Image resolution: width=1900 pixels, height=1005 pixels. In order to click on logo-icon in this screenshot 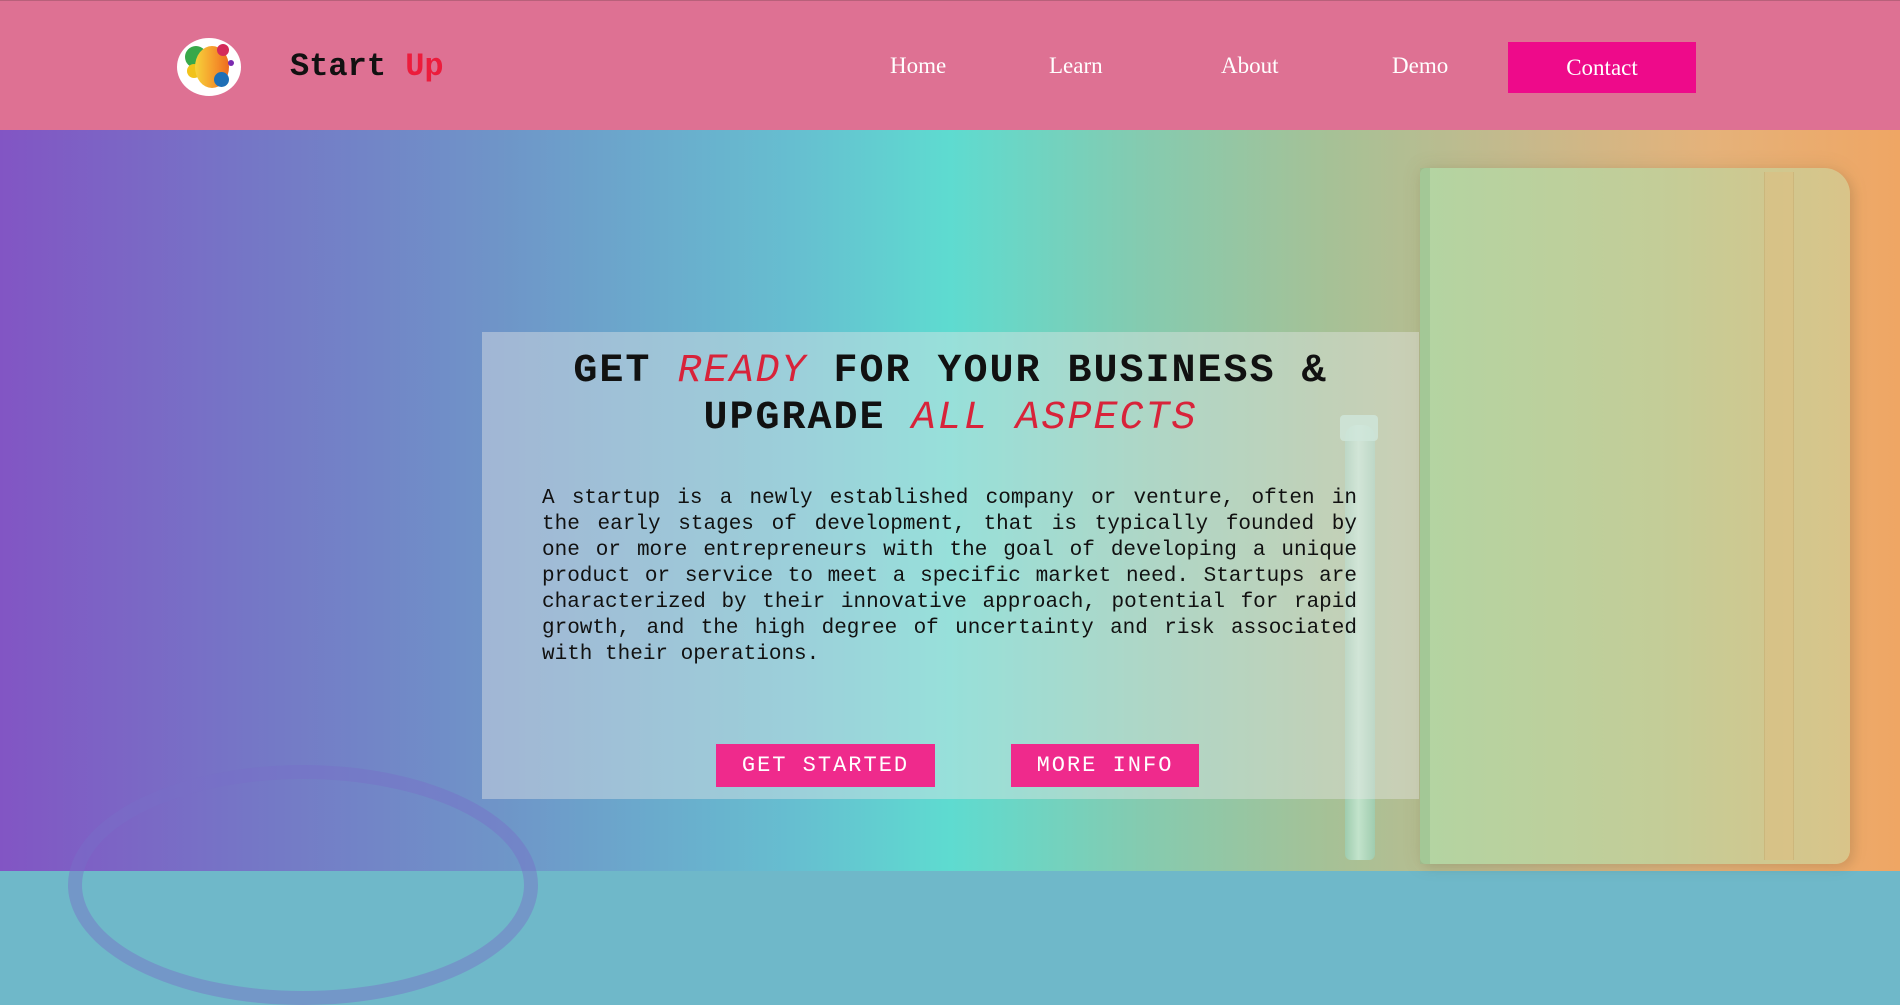, I will do `click(209, 67)`.